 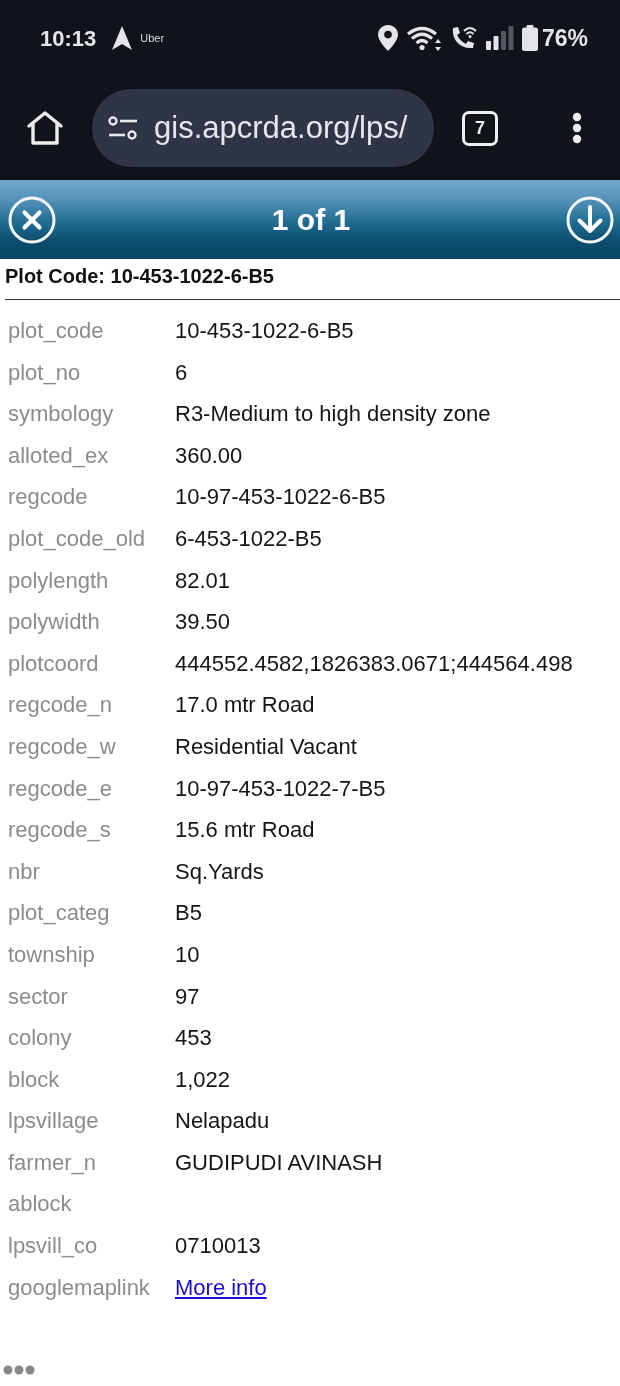 What do you see at coordinates (222, 1121) in the screenshot?
I see `field-value: Nelapadu` at bounding box center [222, 1121].